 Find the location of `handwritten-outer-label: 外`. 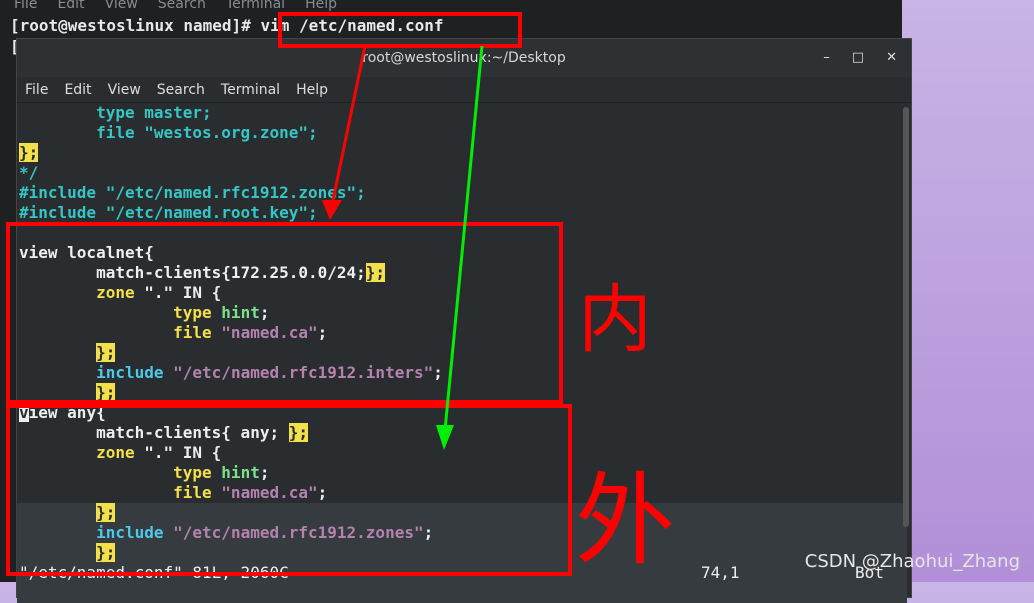

handwritten-outer-label: 外 is located at coordinates (625, 520).